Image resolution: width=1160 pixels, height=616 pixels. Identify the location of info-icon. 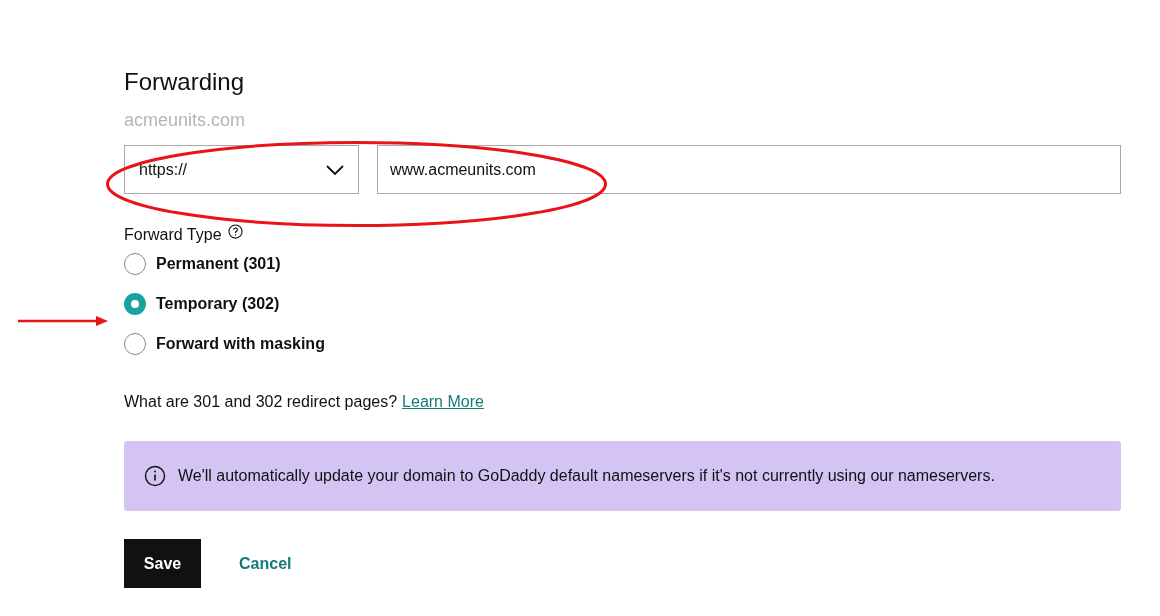
(155, 476).